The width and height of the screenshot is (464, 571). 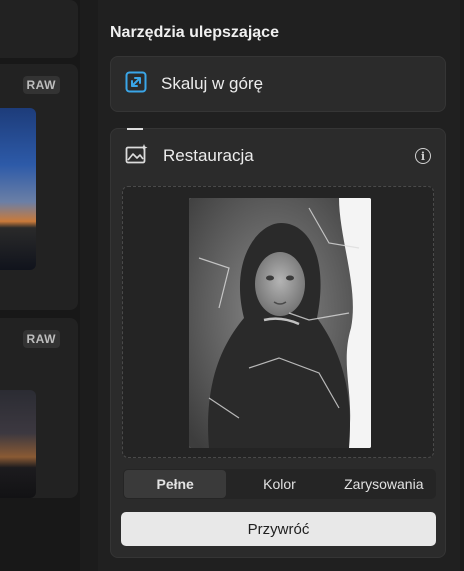 I want to click on drag-handle, so click(x=135, y=129).